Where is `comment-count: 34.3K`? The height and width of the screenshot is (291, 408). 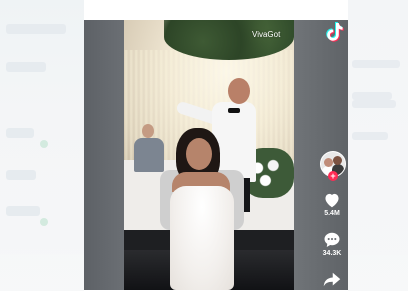 comment-count: 34.3K is located at coordinates (332, 253).